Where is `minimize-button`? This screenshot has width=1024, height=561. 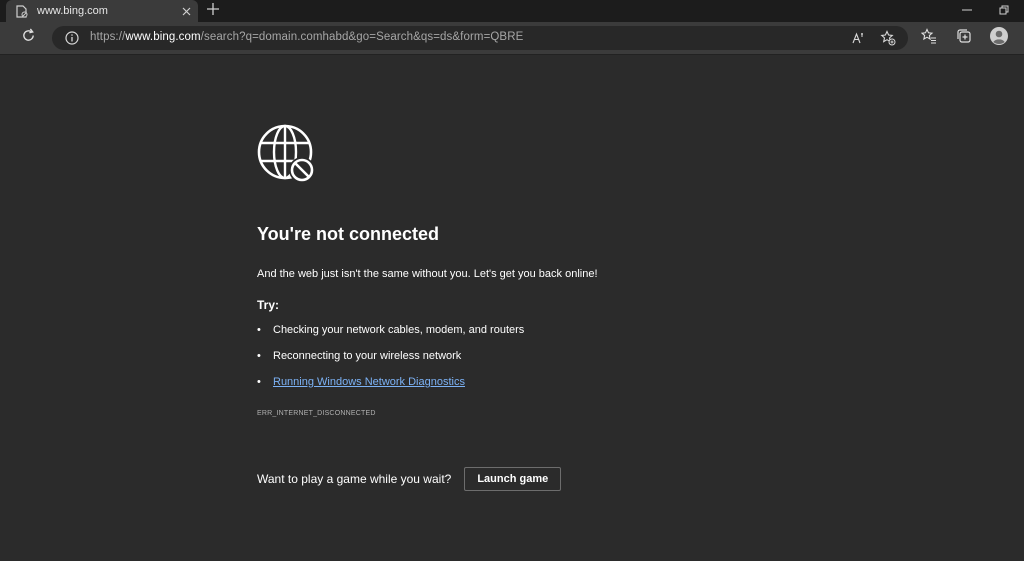
minimize-button is located at coordinates (967, 11).